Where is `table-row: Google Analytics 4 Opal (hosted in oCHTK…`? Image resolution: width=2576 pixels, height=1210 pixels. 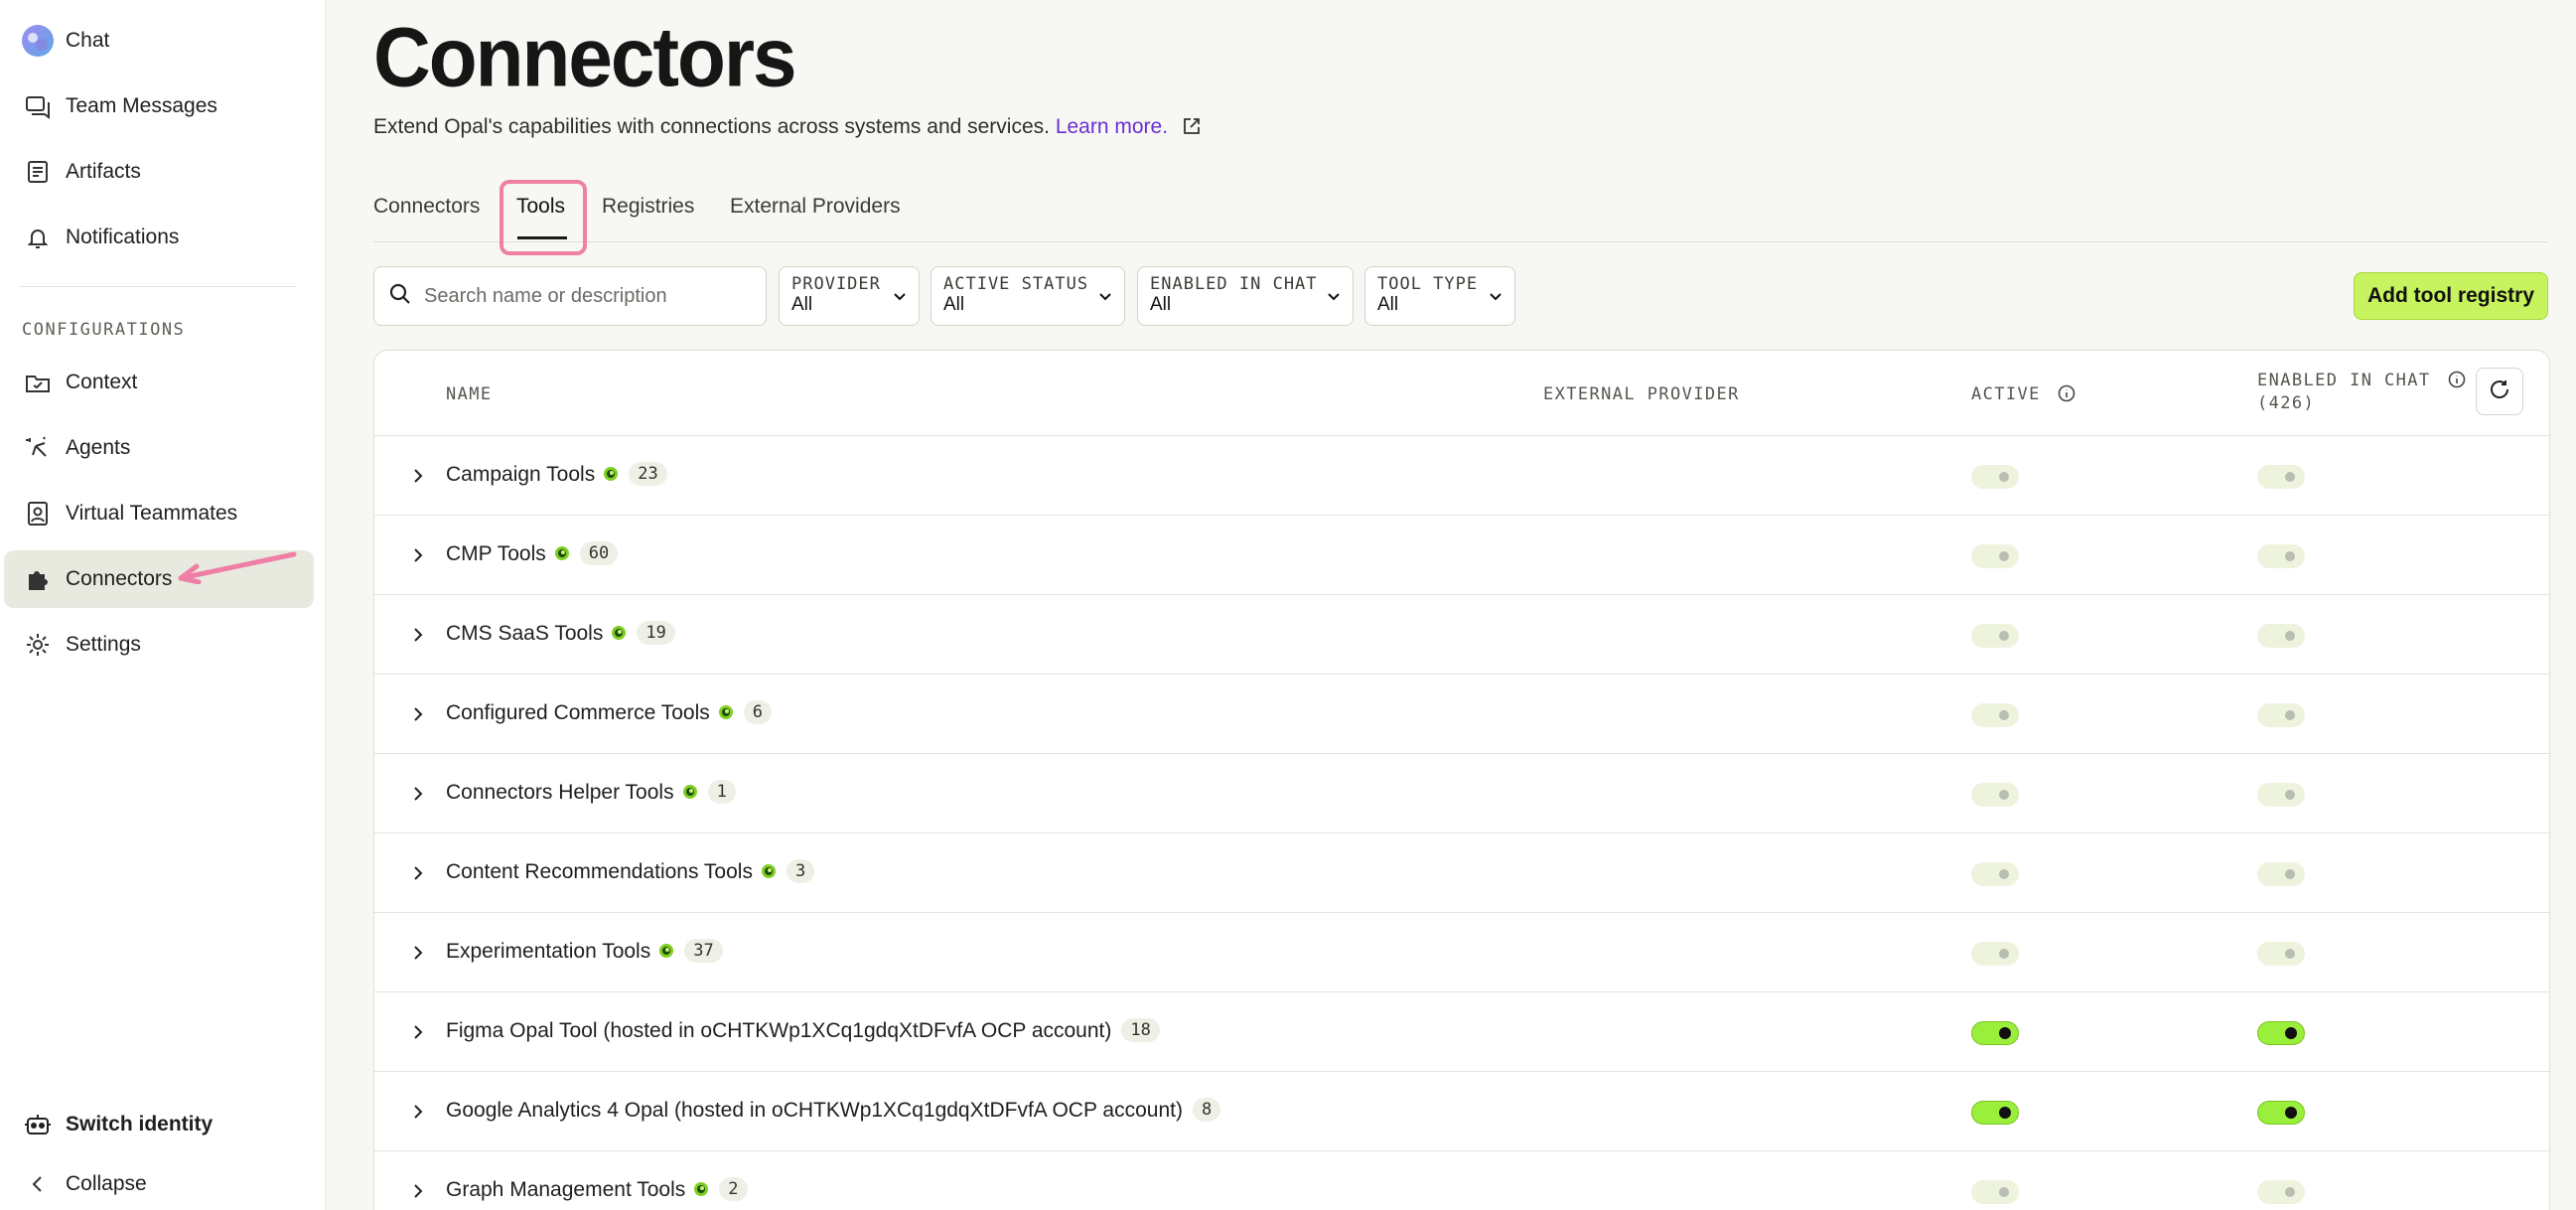 table-row: Google Analytics 4 Opal (hosted in oCHTK… is located at coordinates (1461, 1111).